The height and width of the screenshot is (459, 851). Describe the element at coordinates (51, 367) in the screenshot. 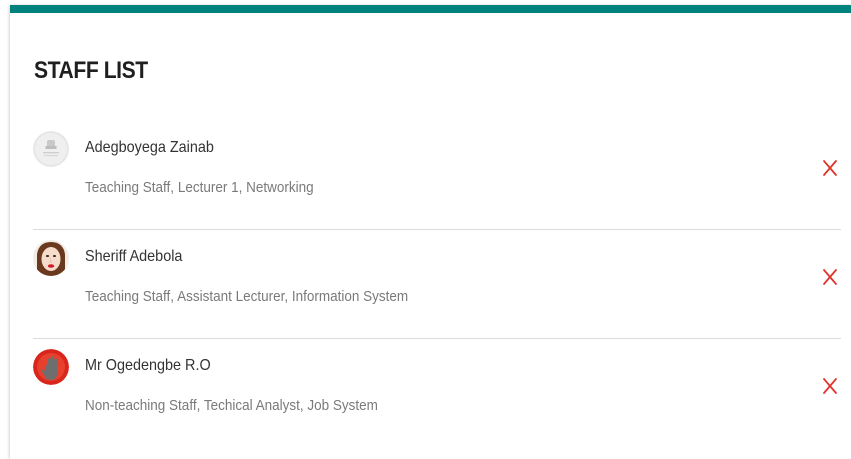

I see `hand-avatar-icon` at that location.